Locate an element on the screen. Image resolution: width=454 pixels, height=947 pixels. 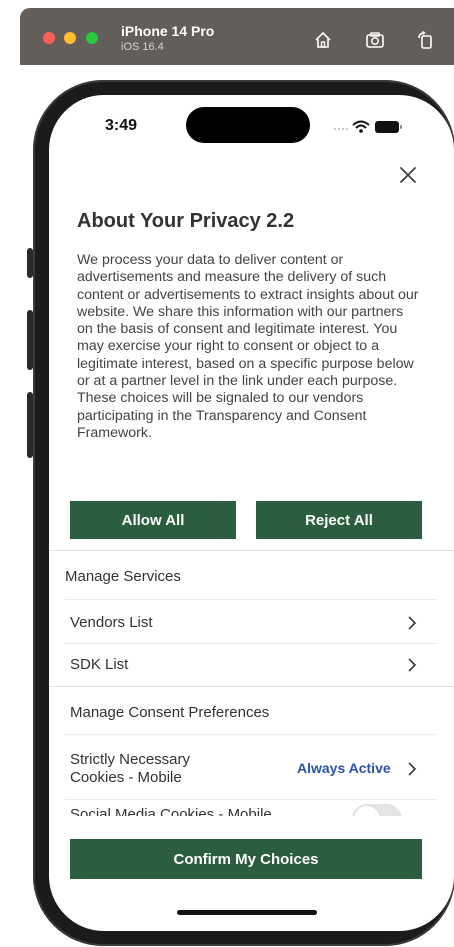
home-indicator is located at coordinates (247, 912).